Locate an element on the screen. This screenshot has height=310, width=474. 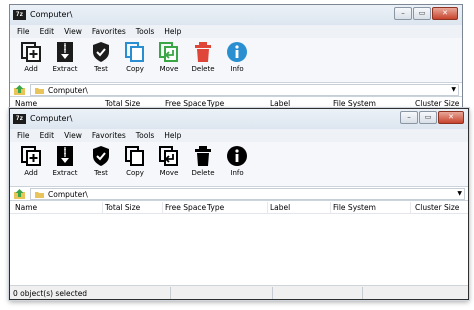
test-label: Test is located at coordinates (101, 69).